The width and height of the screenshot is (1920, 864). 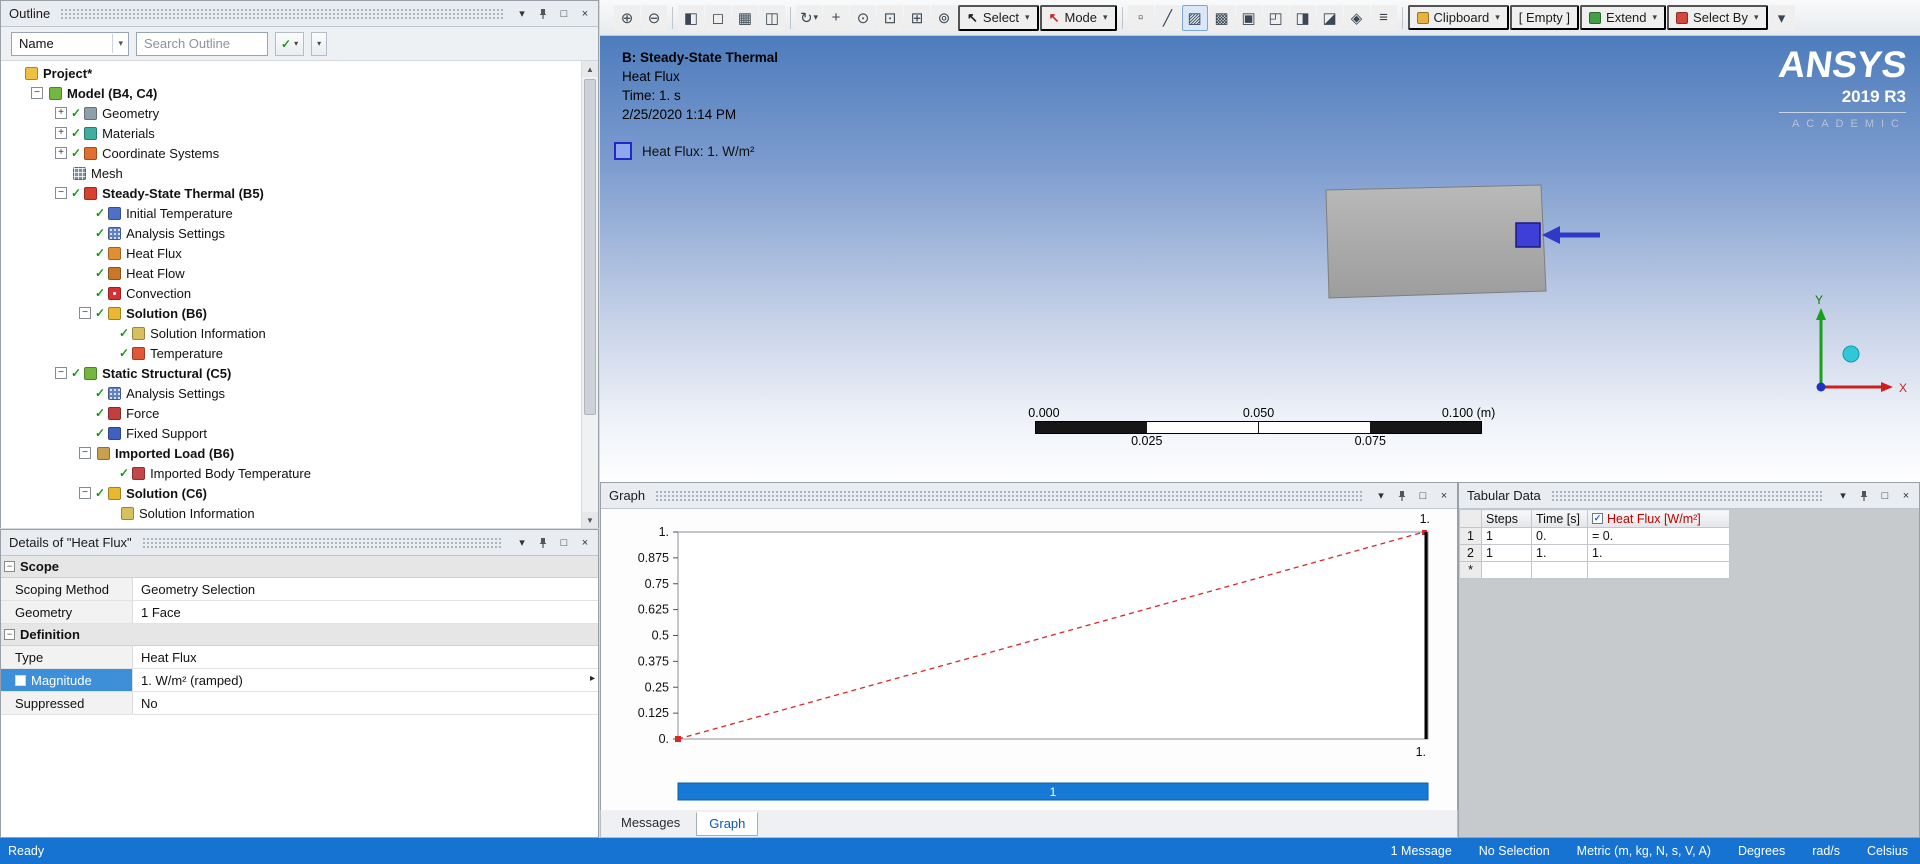 I want to click on adjacent-select-icon: ◨, so click(x=1302, y=17).